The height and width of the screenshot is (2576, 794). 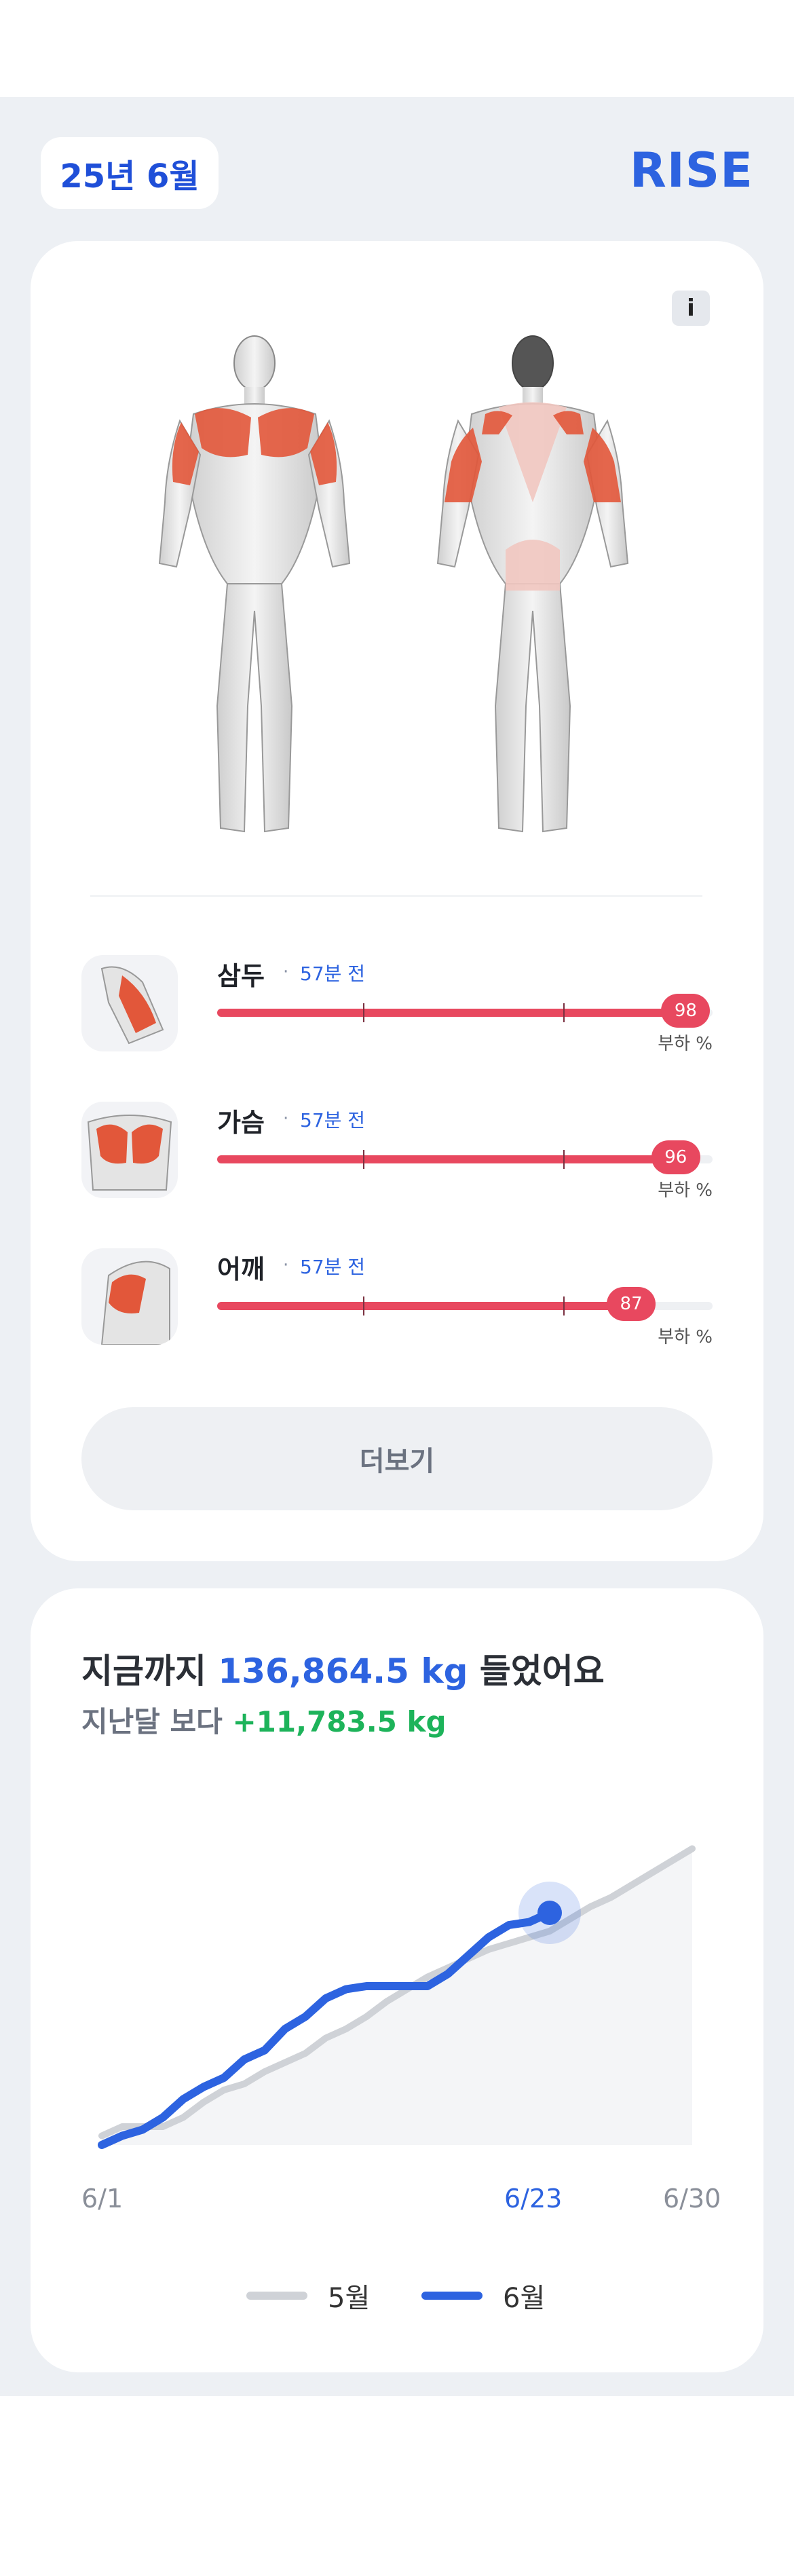 What do you see at coordinates (130, 176) in the screenshot?
I see `month-label: 25년 6월` at bounding box center [130, 176].